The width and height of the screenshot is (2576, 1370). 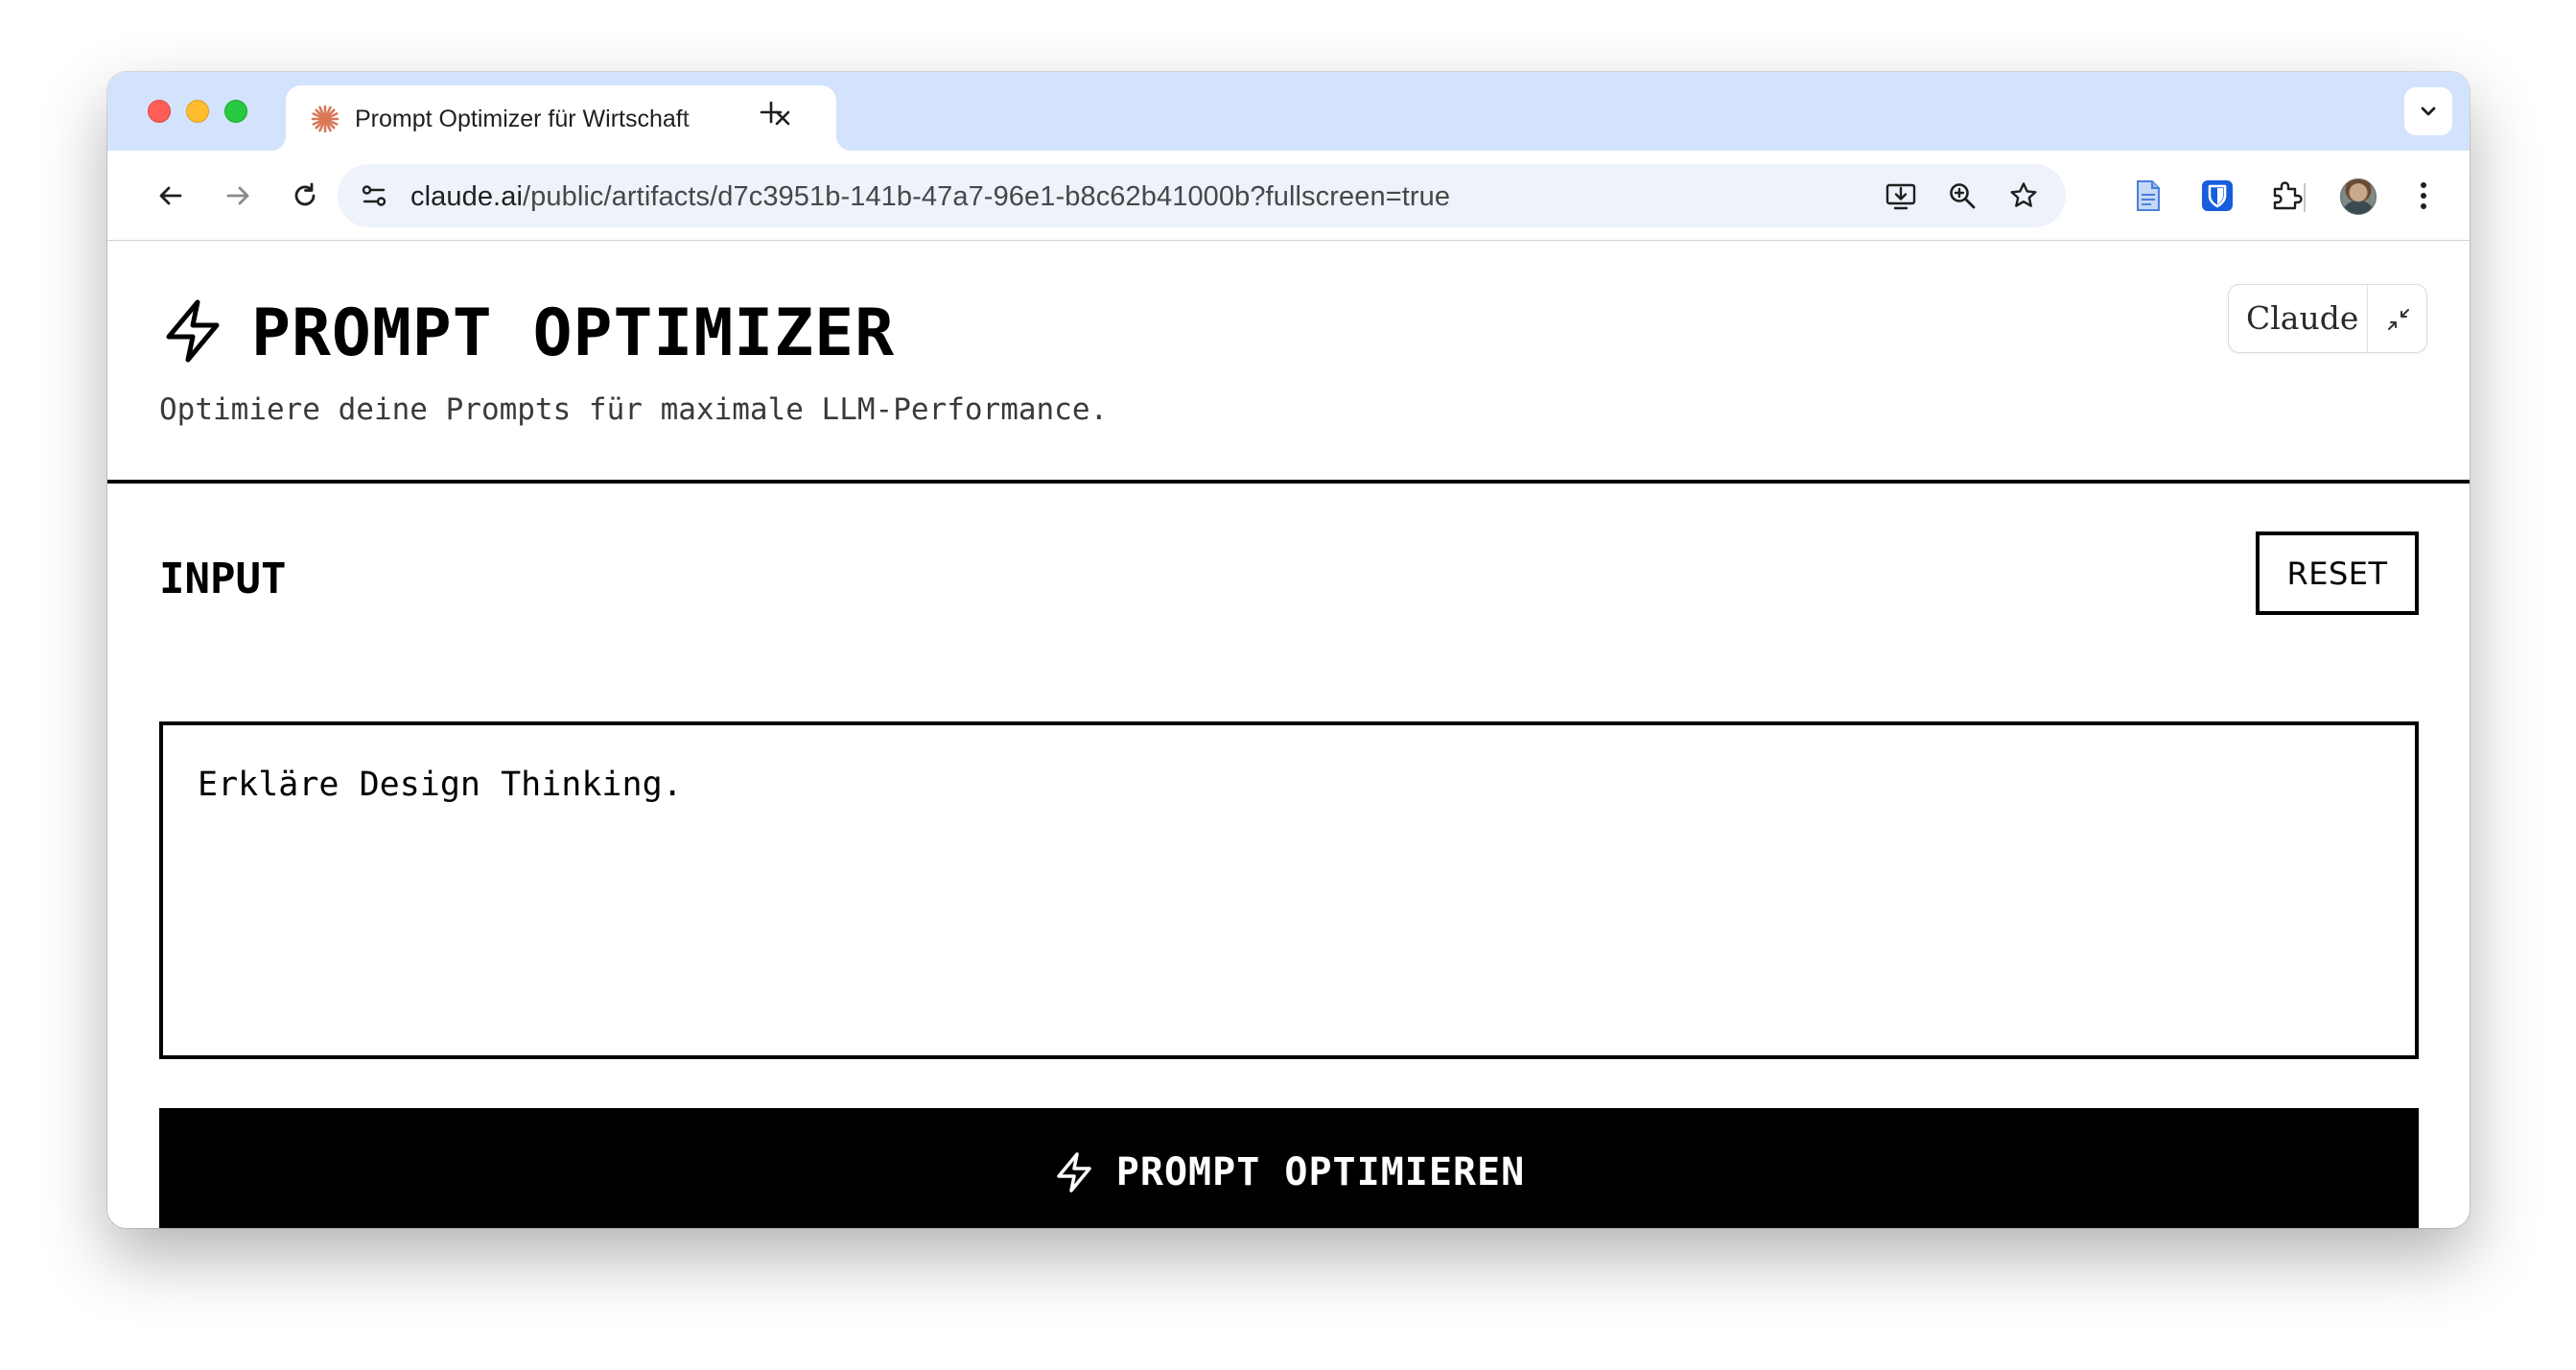 I want to click on zoom-icon, so click(x=1962, y=196).